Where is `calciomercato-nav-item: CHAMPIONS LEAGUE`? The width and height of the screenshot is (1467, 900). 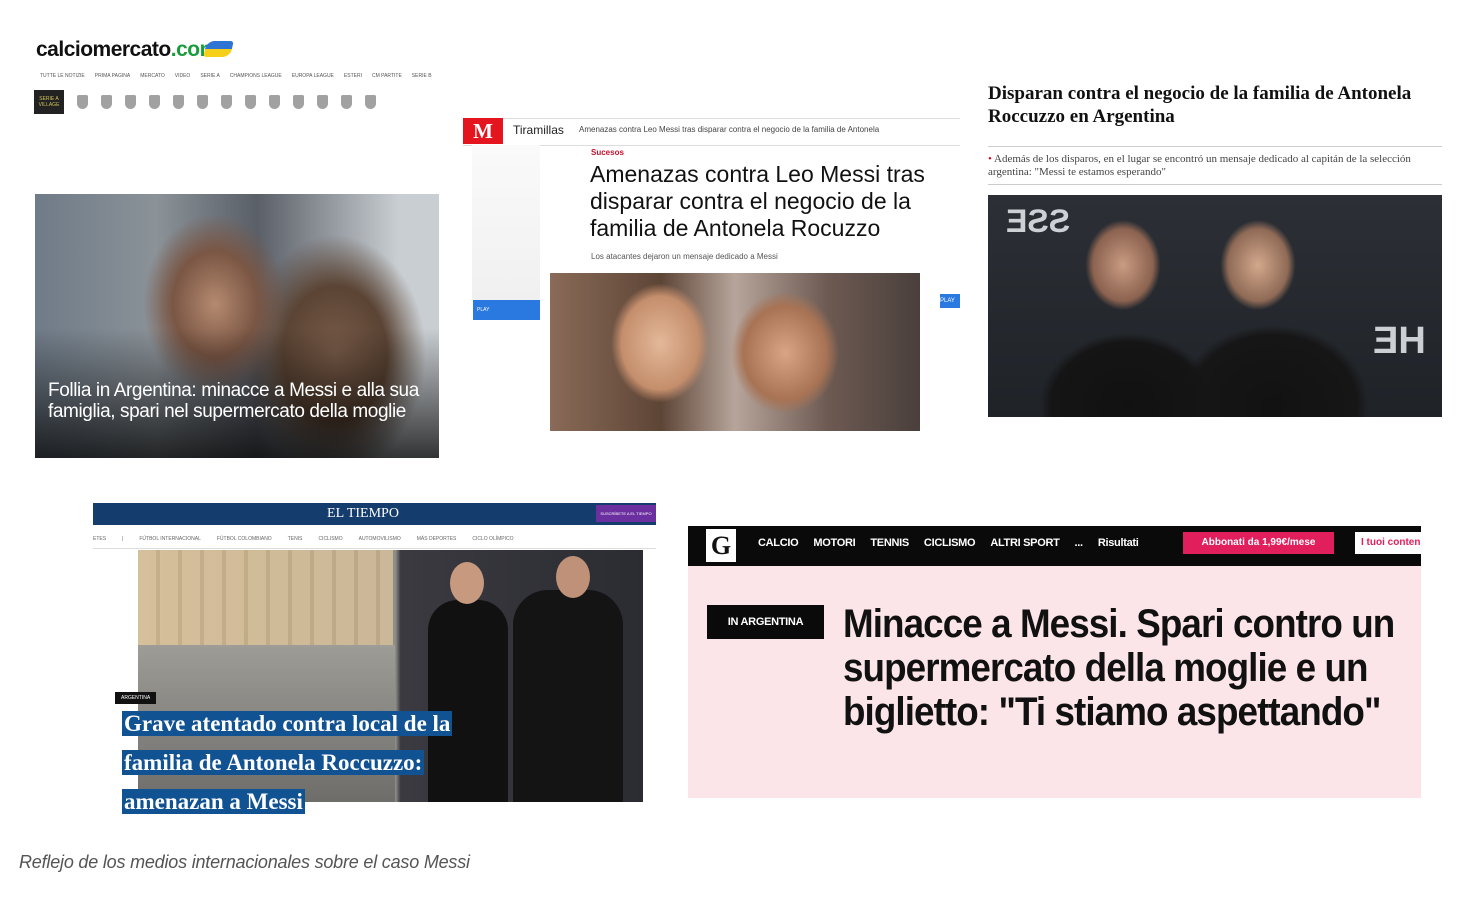 calciomercato-nav-item: CHAMPIONS LEAGUE is located at coordinates (256, 76).